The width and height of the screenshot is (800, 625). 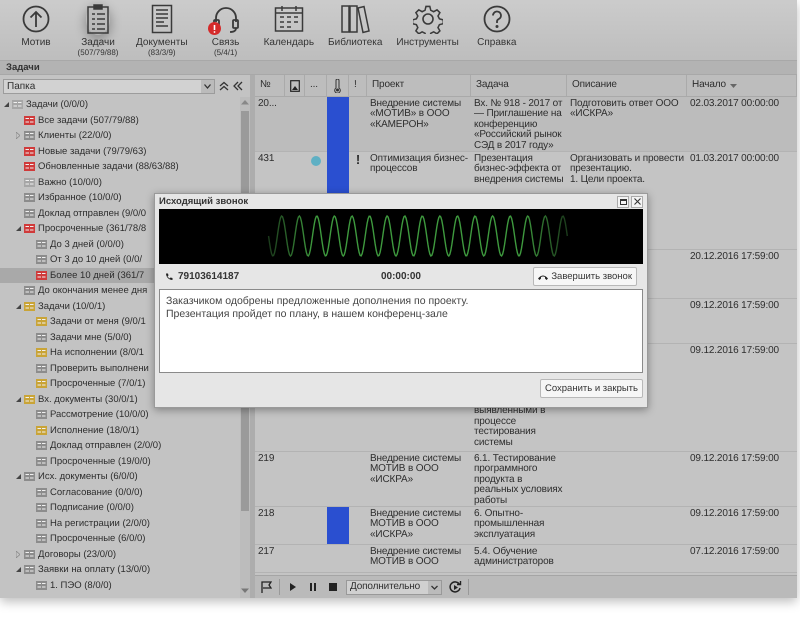 What do you see at coordinates (23, 67) in the screenshot?
I see `section-title: Задачи` at bounding box center [23, 67].